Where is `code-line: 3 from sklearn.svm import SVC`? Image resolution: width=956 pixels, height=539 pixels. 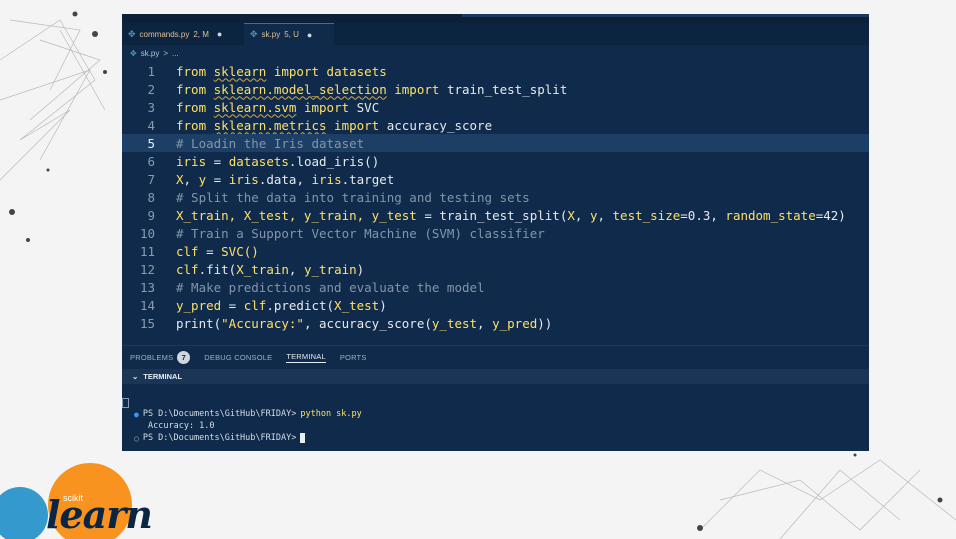
code-line: 3 from sklearn.svm import SVC is located at coordinates (495, 107).